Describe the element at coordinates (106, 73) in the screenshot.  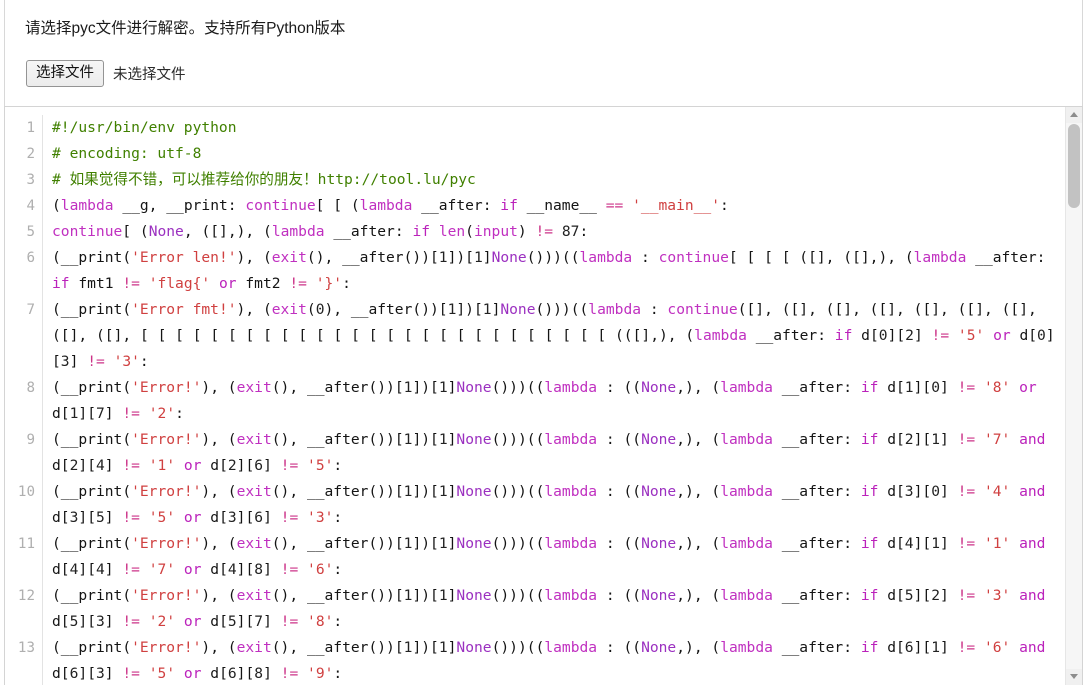
I see `file-input-row: 选择文件 未选择文件` at that location.